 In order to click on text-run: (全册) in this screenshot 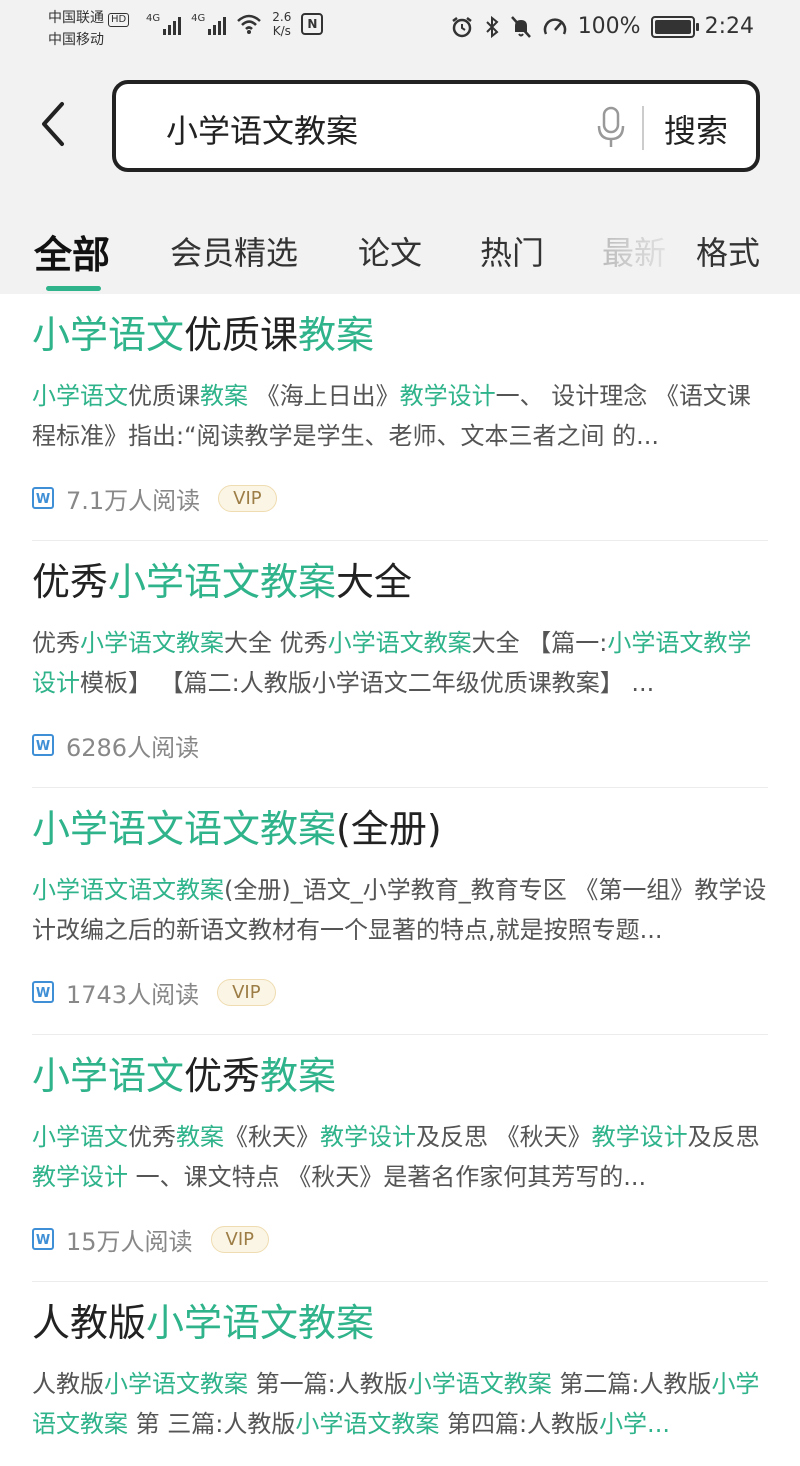, I will do `click(389, 829)`.